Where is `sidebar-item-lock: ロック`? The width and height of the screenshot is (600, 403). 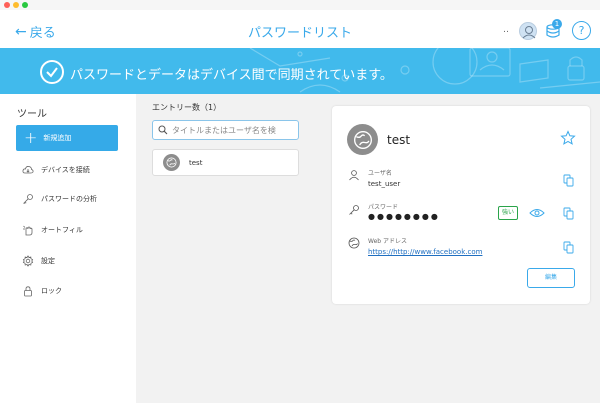 sidebar-item-lock: ロック is located at coordinates (42, 291).